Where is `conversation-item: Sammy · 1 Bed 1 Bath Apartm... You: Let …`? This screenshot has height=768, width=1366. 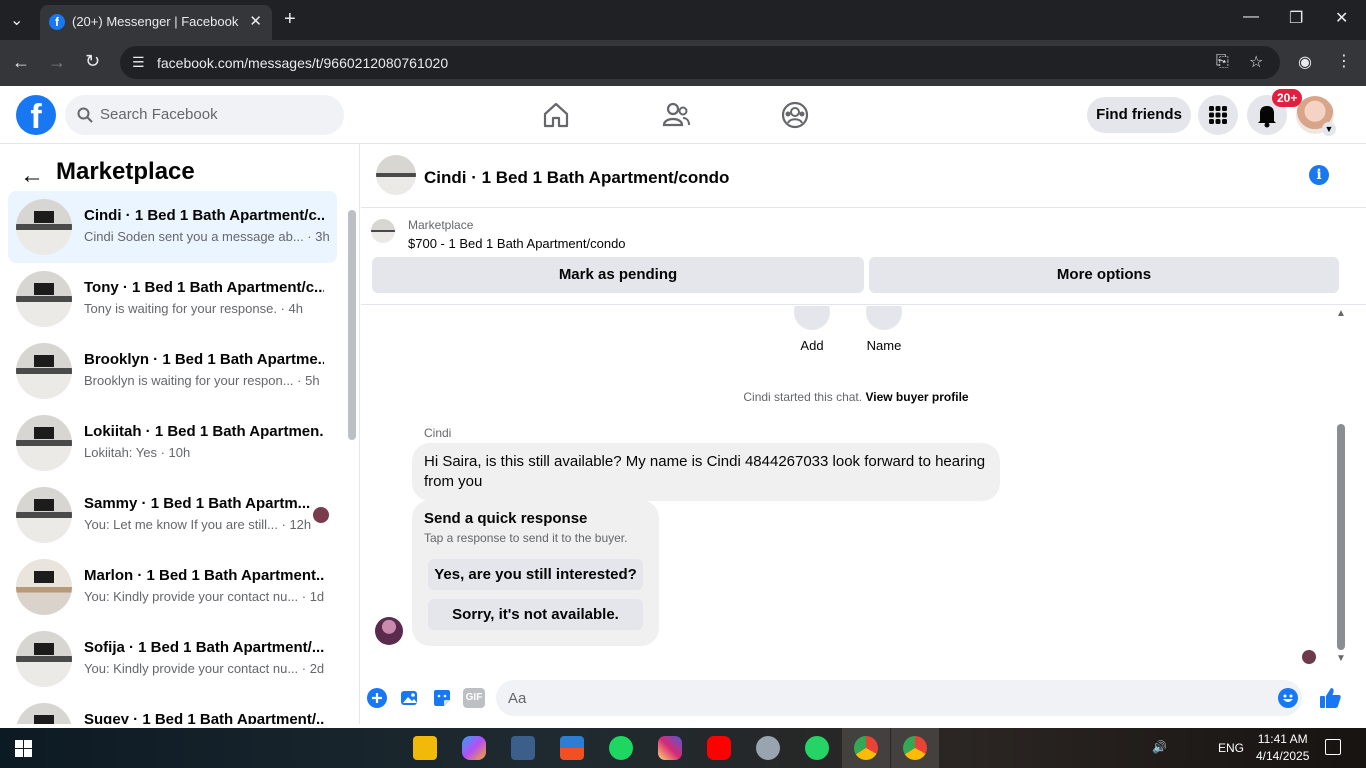 conversation-item: Sammy · 1 Bed 1 Bath Apartm... You: Let … is located at coordinates (172, 515).